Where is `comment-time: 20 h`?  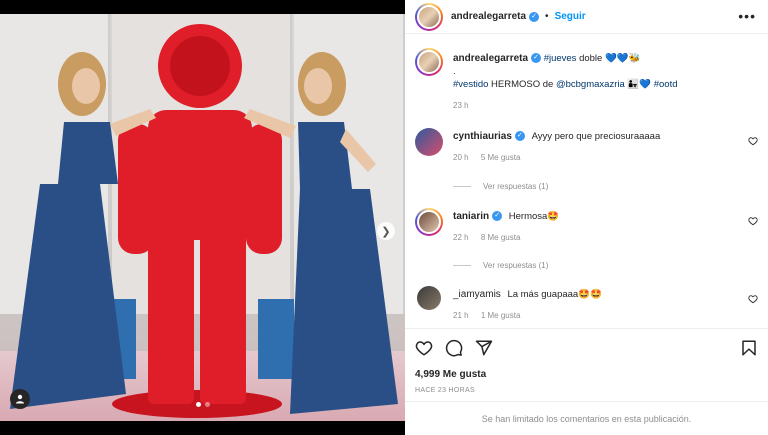 comment-time: 20 h is located at coordinates (461, 157).